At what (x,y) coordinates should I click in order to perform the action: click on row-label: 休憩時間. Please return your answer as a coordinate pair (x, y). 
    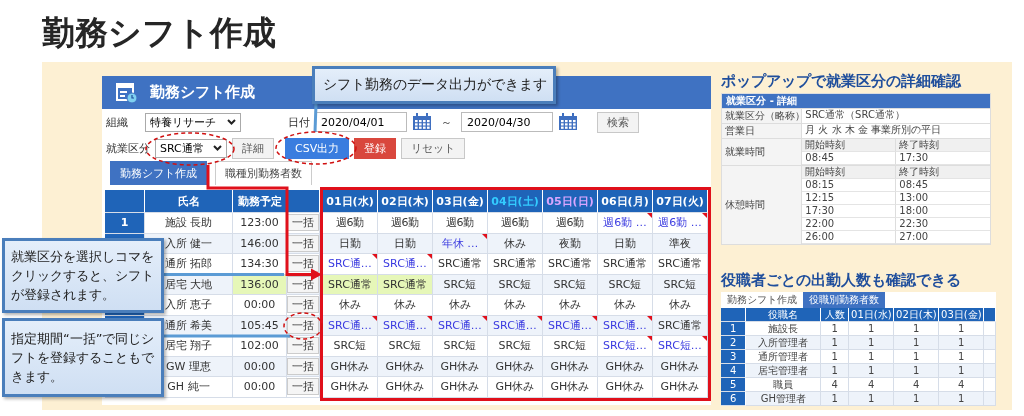
    Looking at the image, I should click on (762, 205).